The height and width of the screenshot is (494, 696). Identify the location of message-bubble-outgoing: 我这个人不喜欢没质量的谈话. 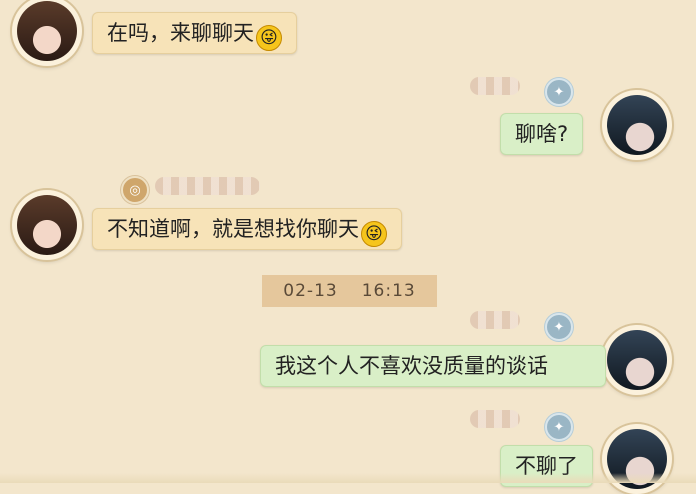
(433, 366).